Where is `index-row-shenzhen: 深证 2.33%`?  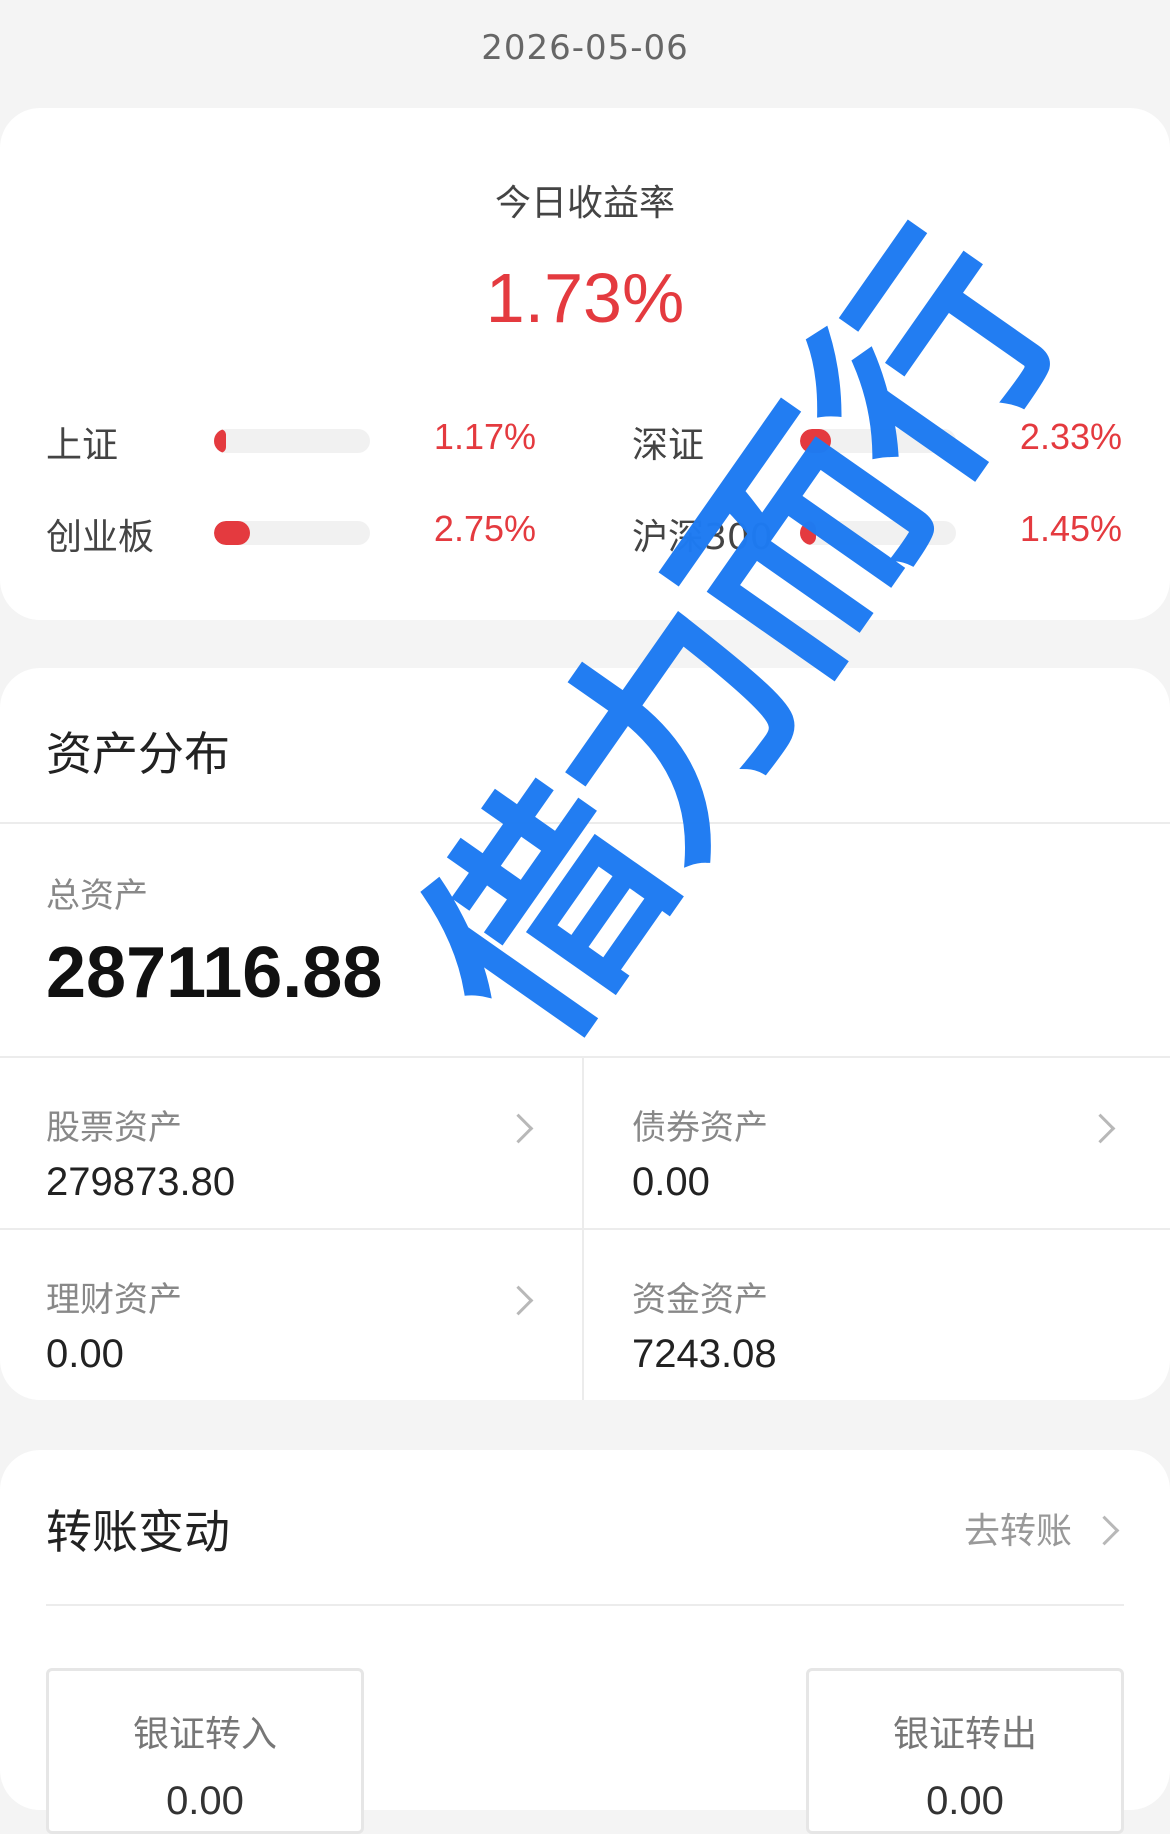
index-row-shenzhen: 深证 2.33% is located at coordinates (877, 441).